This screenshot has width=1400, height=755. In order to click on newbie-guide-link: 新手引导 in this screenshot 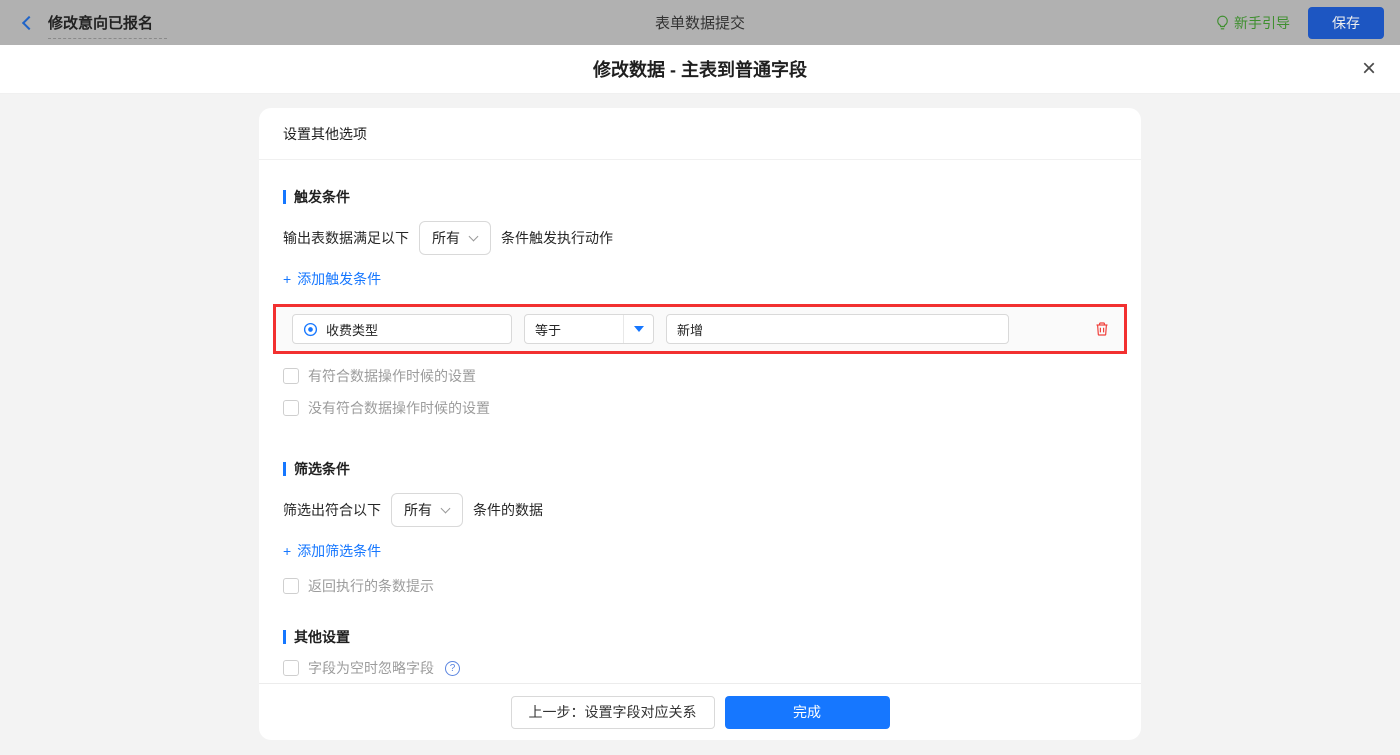, I will do `click(1253, 23)`.